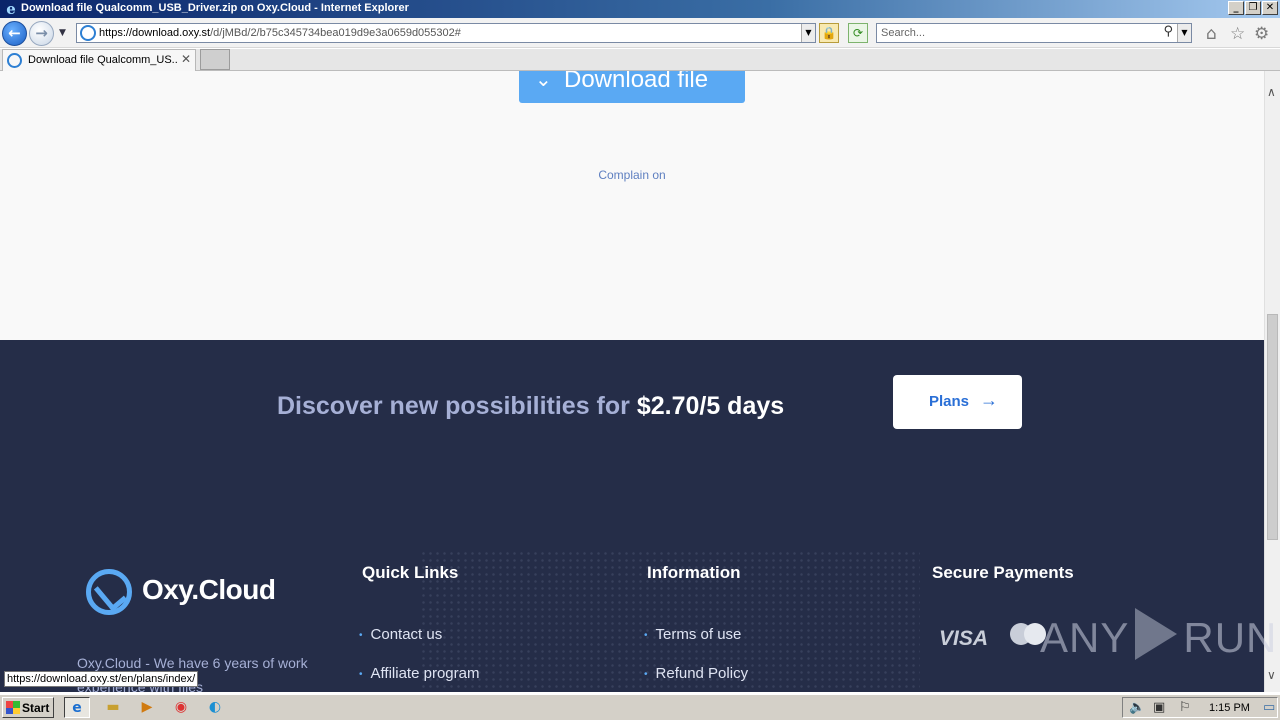  I want to click on tab-active: Download file Qualcomm_US... ✕, so click(99, 60).